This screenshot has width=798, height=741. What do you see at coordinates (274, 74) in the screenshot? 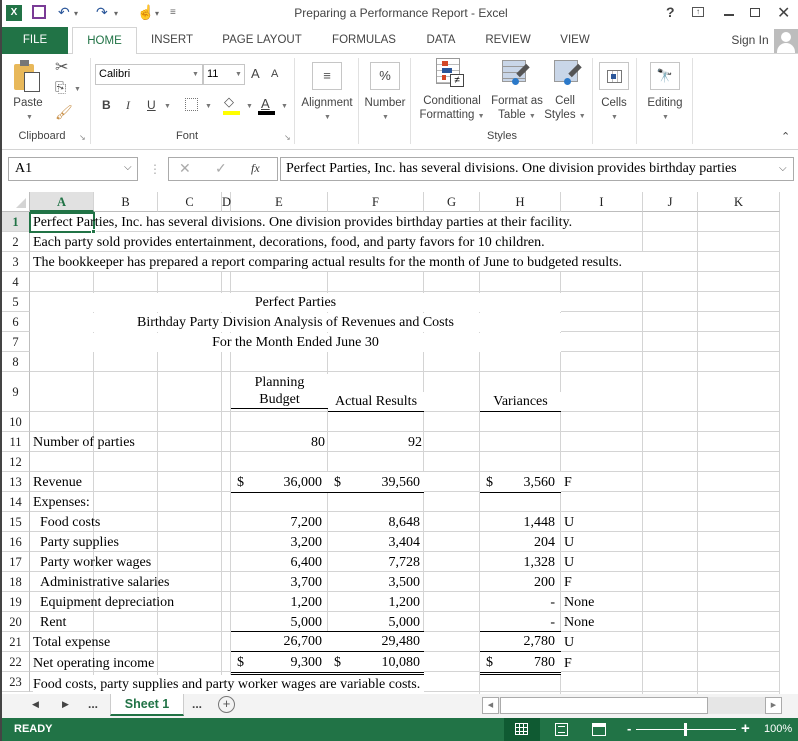
I see `shrink-font-button: A` at bounding box center [274, 74].